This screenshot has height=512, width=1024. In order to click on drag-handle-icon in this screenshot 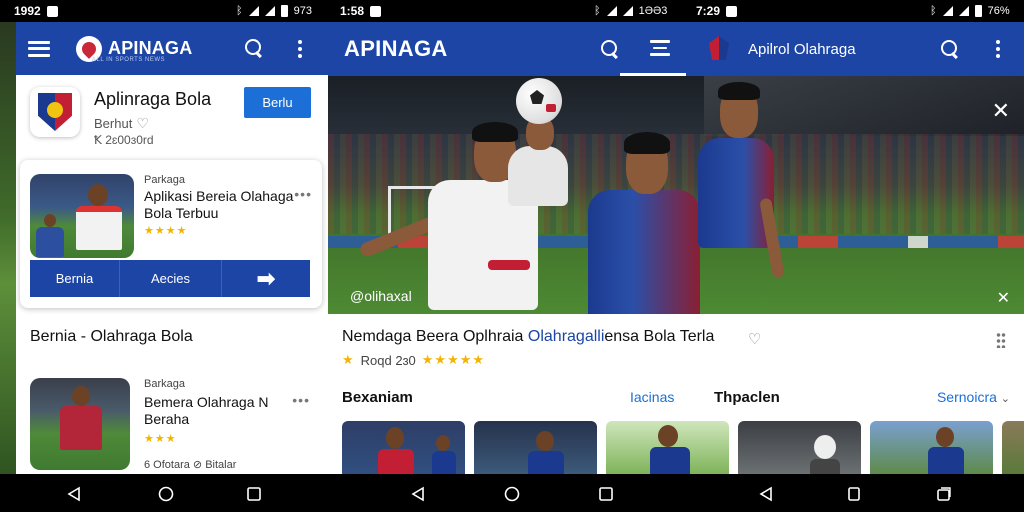, I will do `click(1001, 340)`.